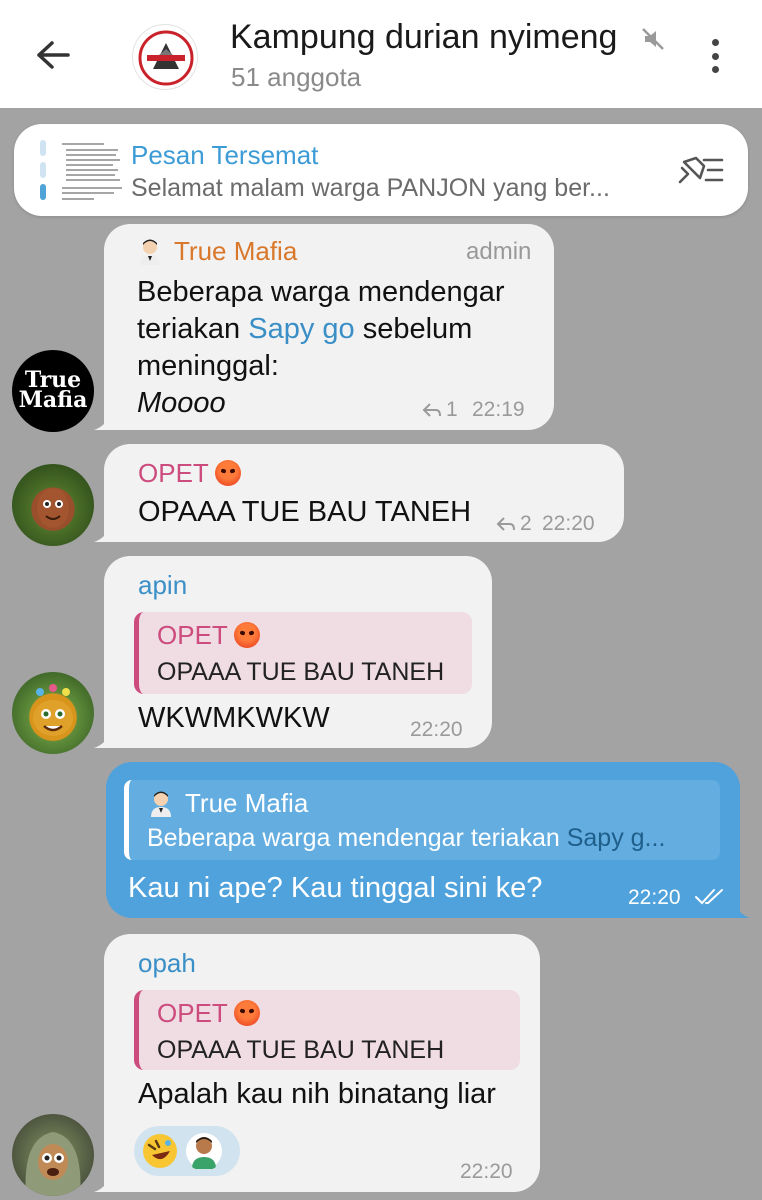  Describe the element at coordinates (423, 37) in the screenshot. I see `group-title: Kampung durian nyimeng` at that location.